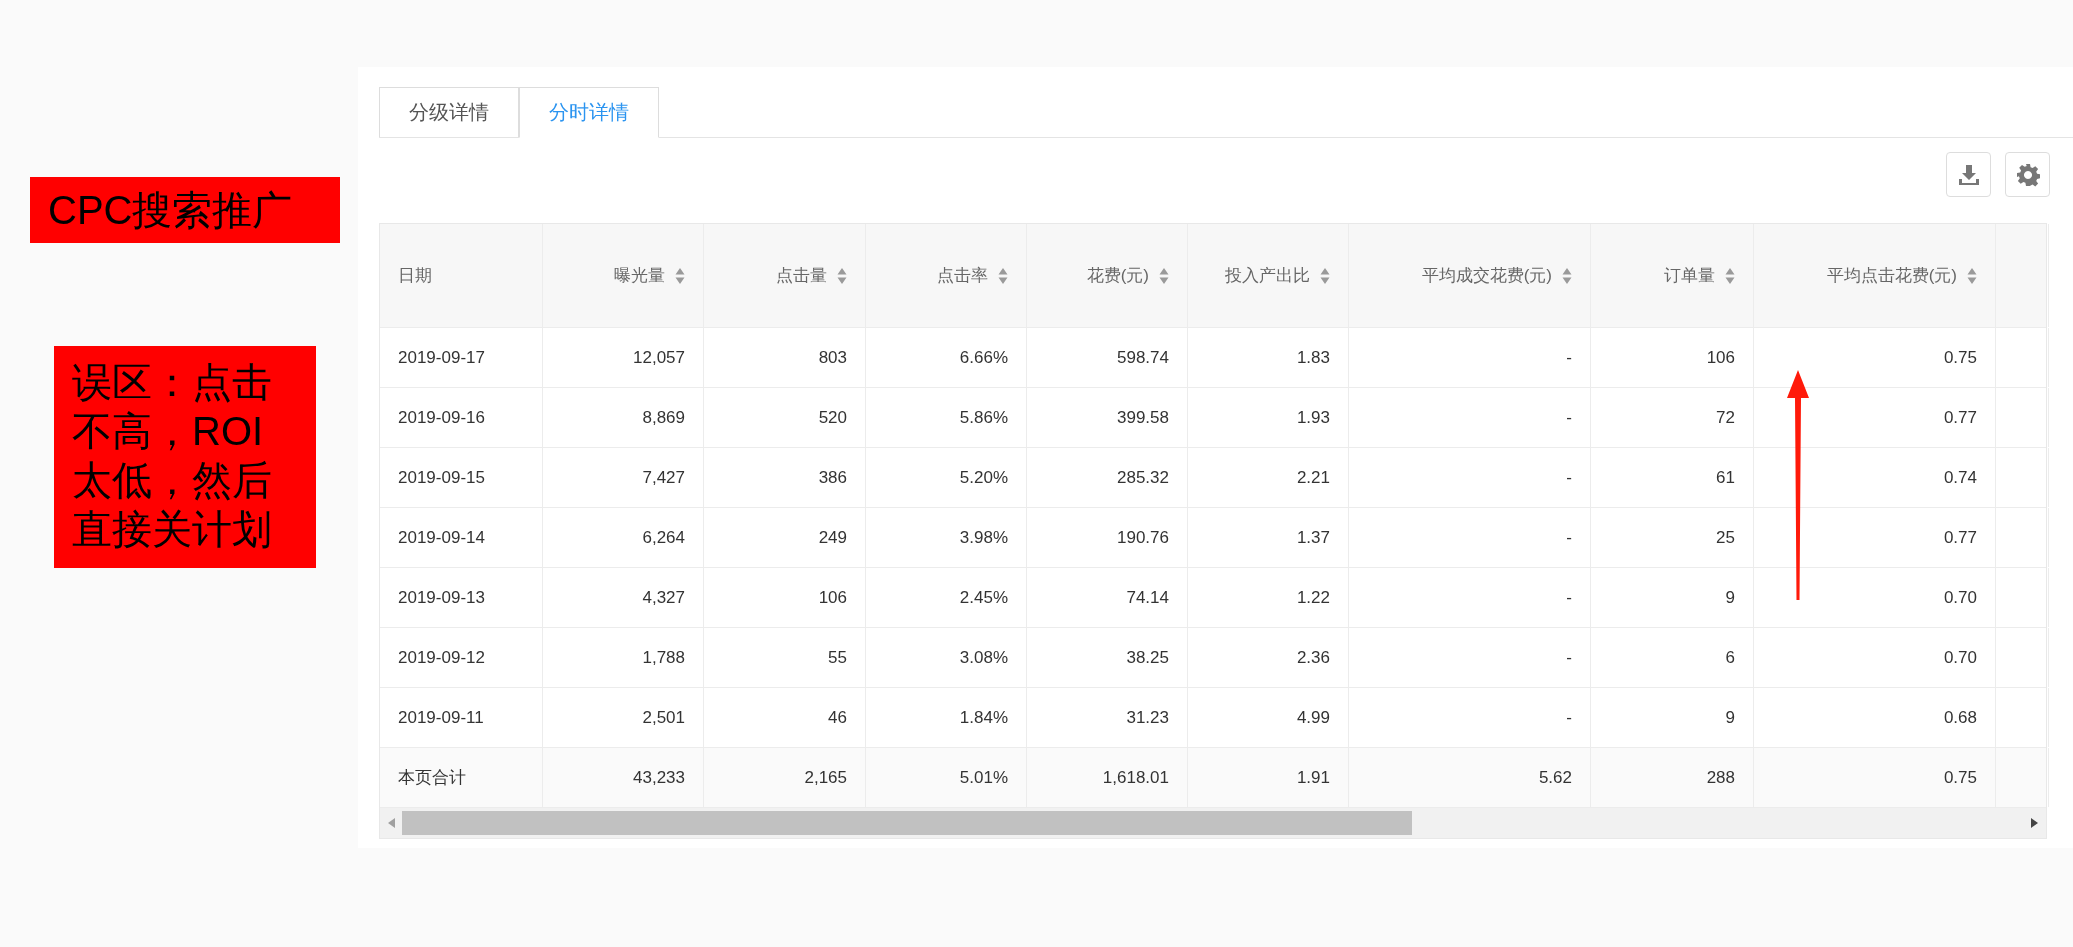  What do you see at coordinates (623, 717) in the screenshot?
I see `table-cell: 2,501` at bounding box center [623, 717].